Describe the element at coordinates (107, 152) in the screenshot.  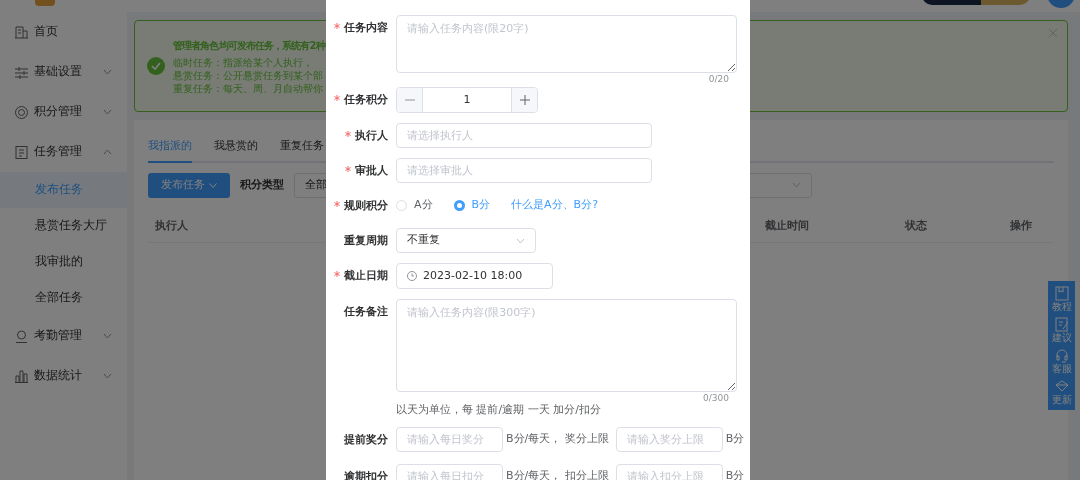
I see `chevron-up-icon` at that location.